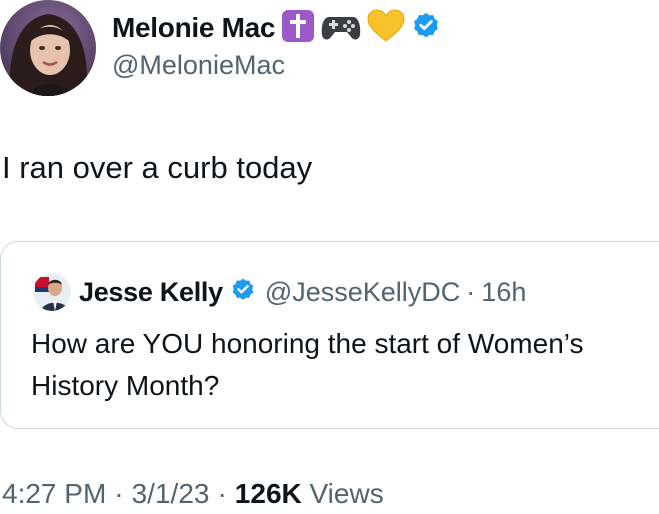 The image size is (659, 514). What do you see at coordinates (268, 493) in the screenshot?
I see `views-count: 126K` at bounding box center [268, 493].